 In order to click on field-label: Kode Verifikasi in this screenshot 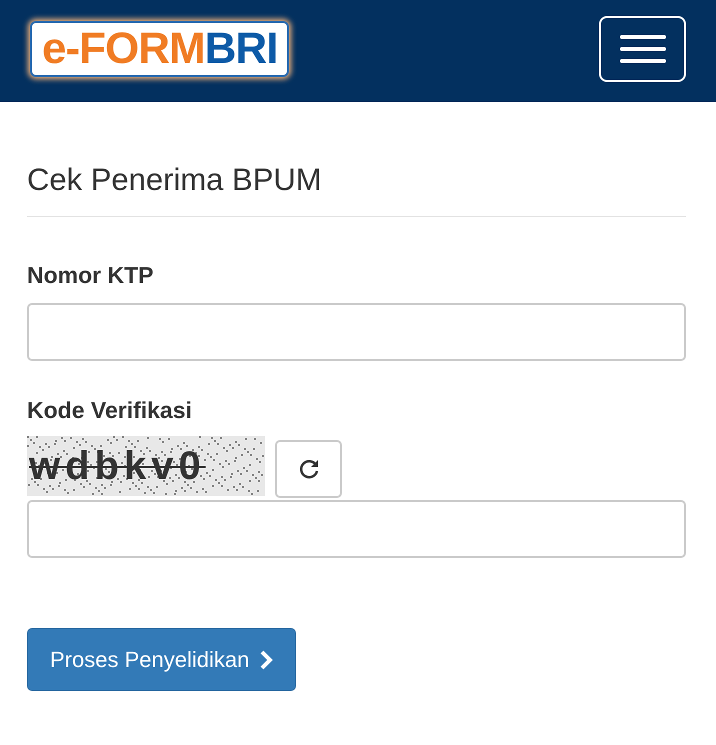, I will do `click(110, 410)`.